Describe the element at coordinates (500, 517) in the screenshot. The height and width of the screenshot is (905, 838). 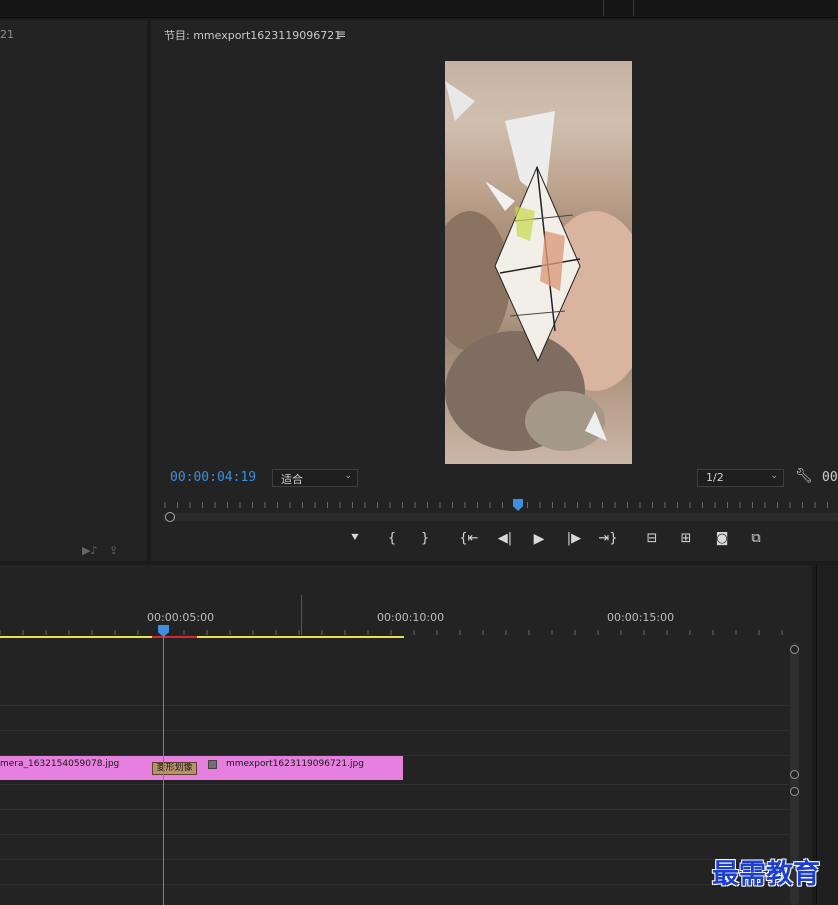
I see `zoom-bar` at that location.